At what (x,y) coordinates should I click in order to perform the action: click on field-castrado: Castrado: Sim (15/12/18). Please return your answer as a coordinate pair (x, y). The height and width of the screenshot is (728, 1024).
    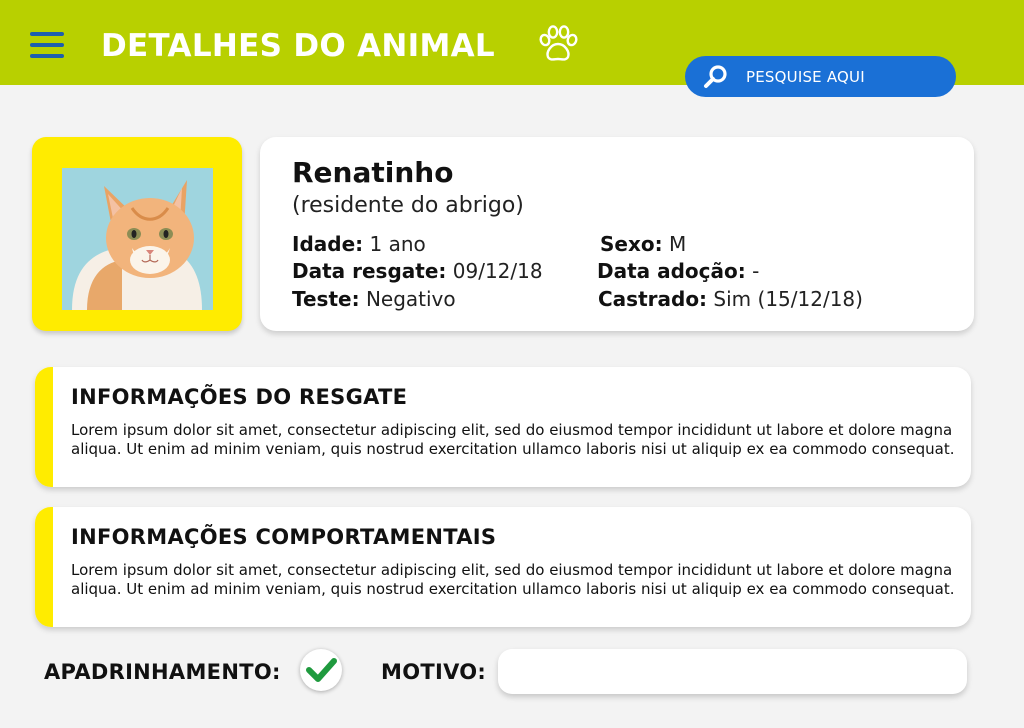
    Looking at the image, I should click on (730, 299).